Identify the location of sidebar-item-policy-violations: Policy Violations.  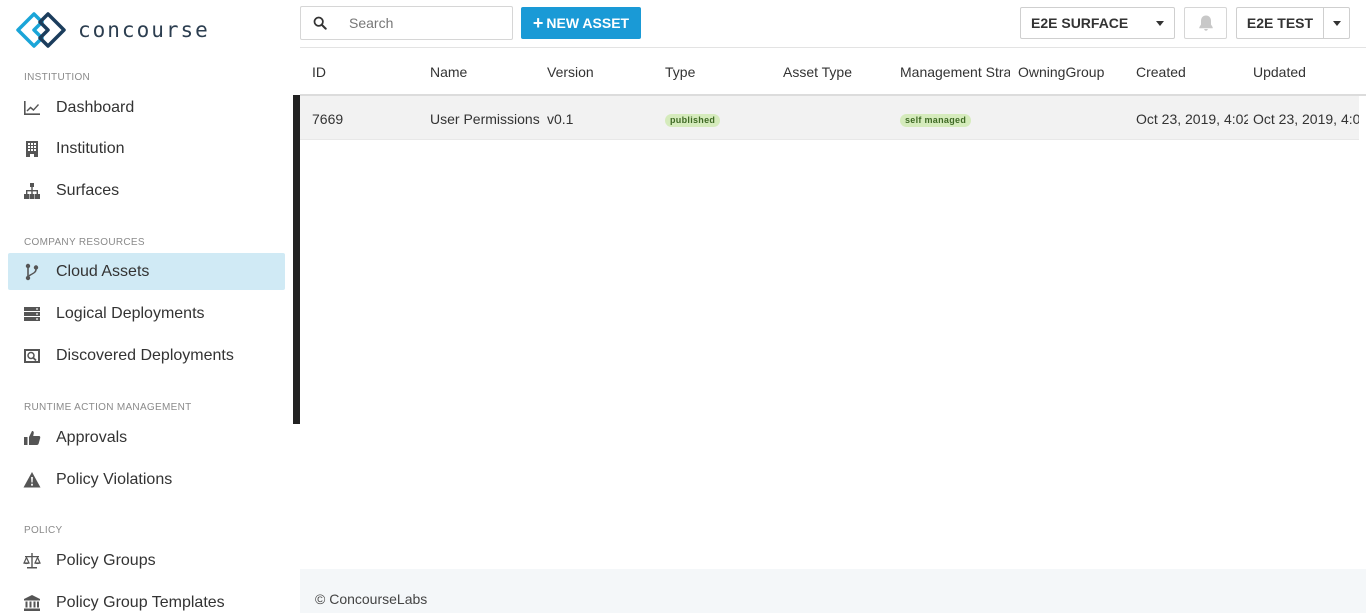
(146, 479).